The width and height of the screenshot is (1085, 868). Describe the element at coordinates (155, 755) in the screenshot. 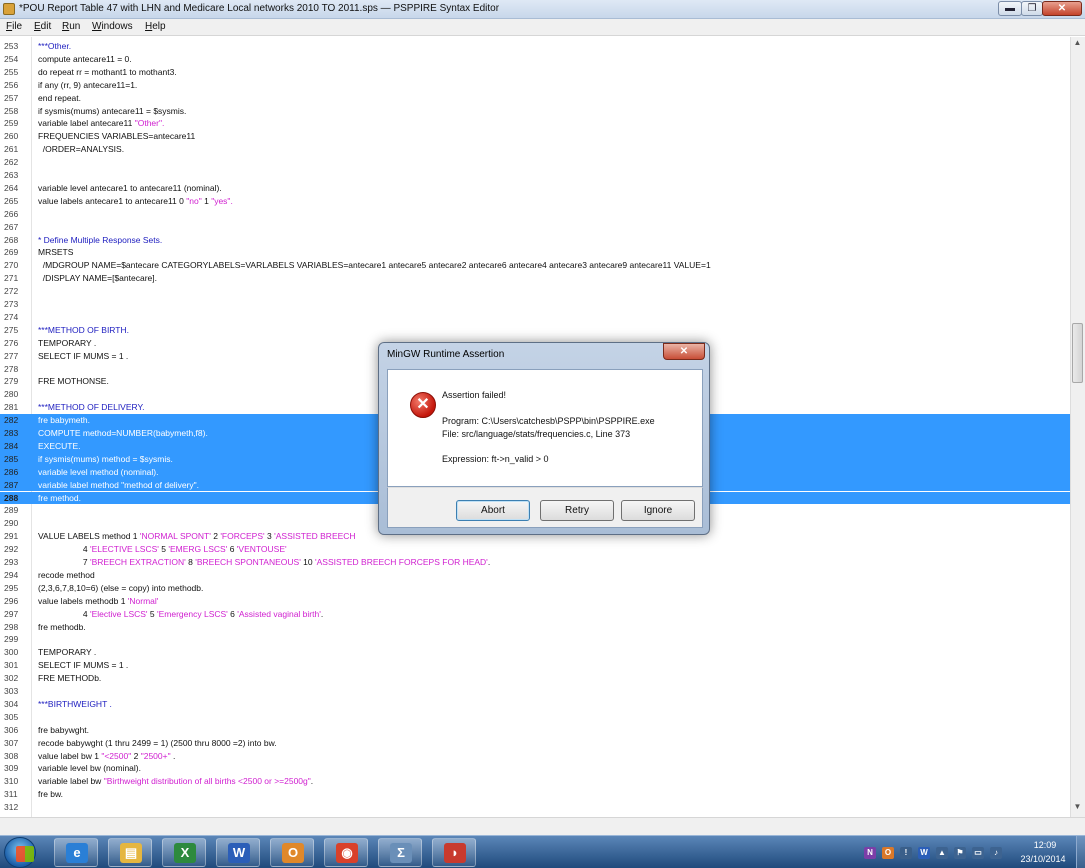

I see `string-literal: "2500+"` at that location.